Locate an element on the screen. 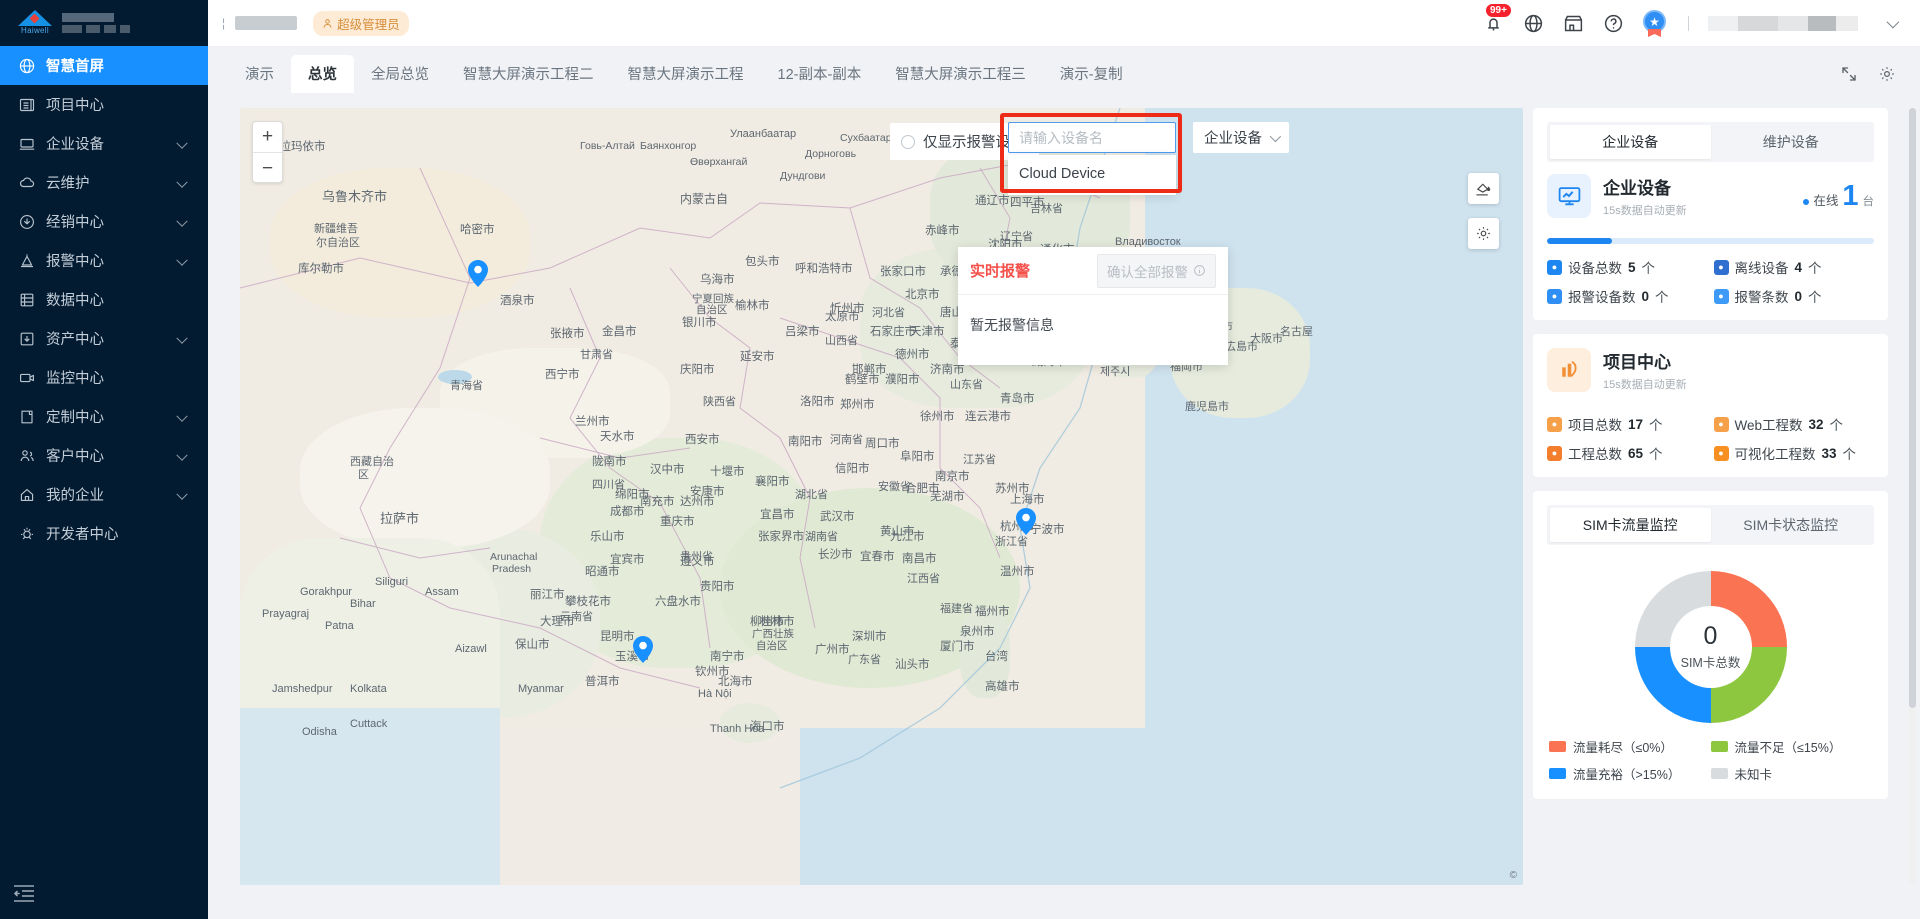 This screenshot has width=1920, height=919. project-card-header: 项目中心 15s数据自动更新 is located at coordinates (1710, 370).